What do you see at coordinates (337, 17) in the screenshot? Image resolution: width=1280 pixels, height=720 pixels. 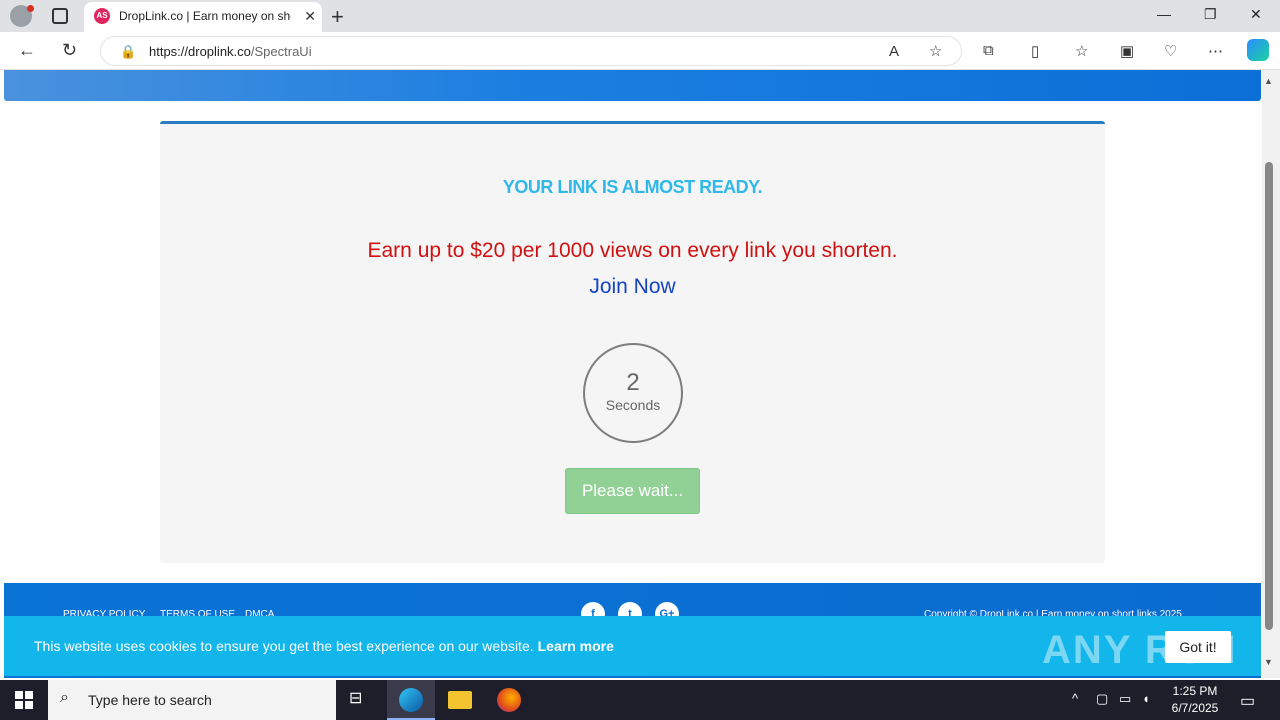 I see `new-tab-button: +` at bounding box center [337, 17].